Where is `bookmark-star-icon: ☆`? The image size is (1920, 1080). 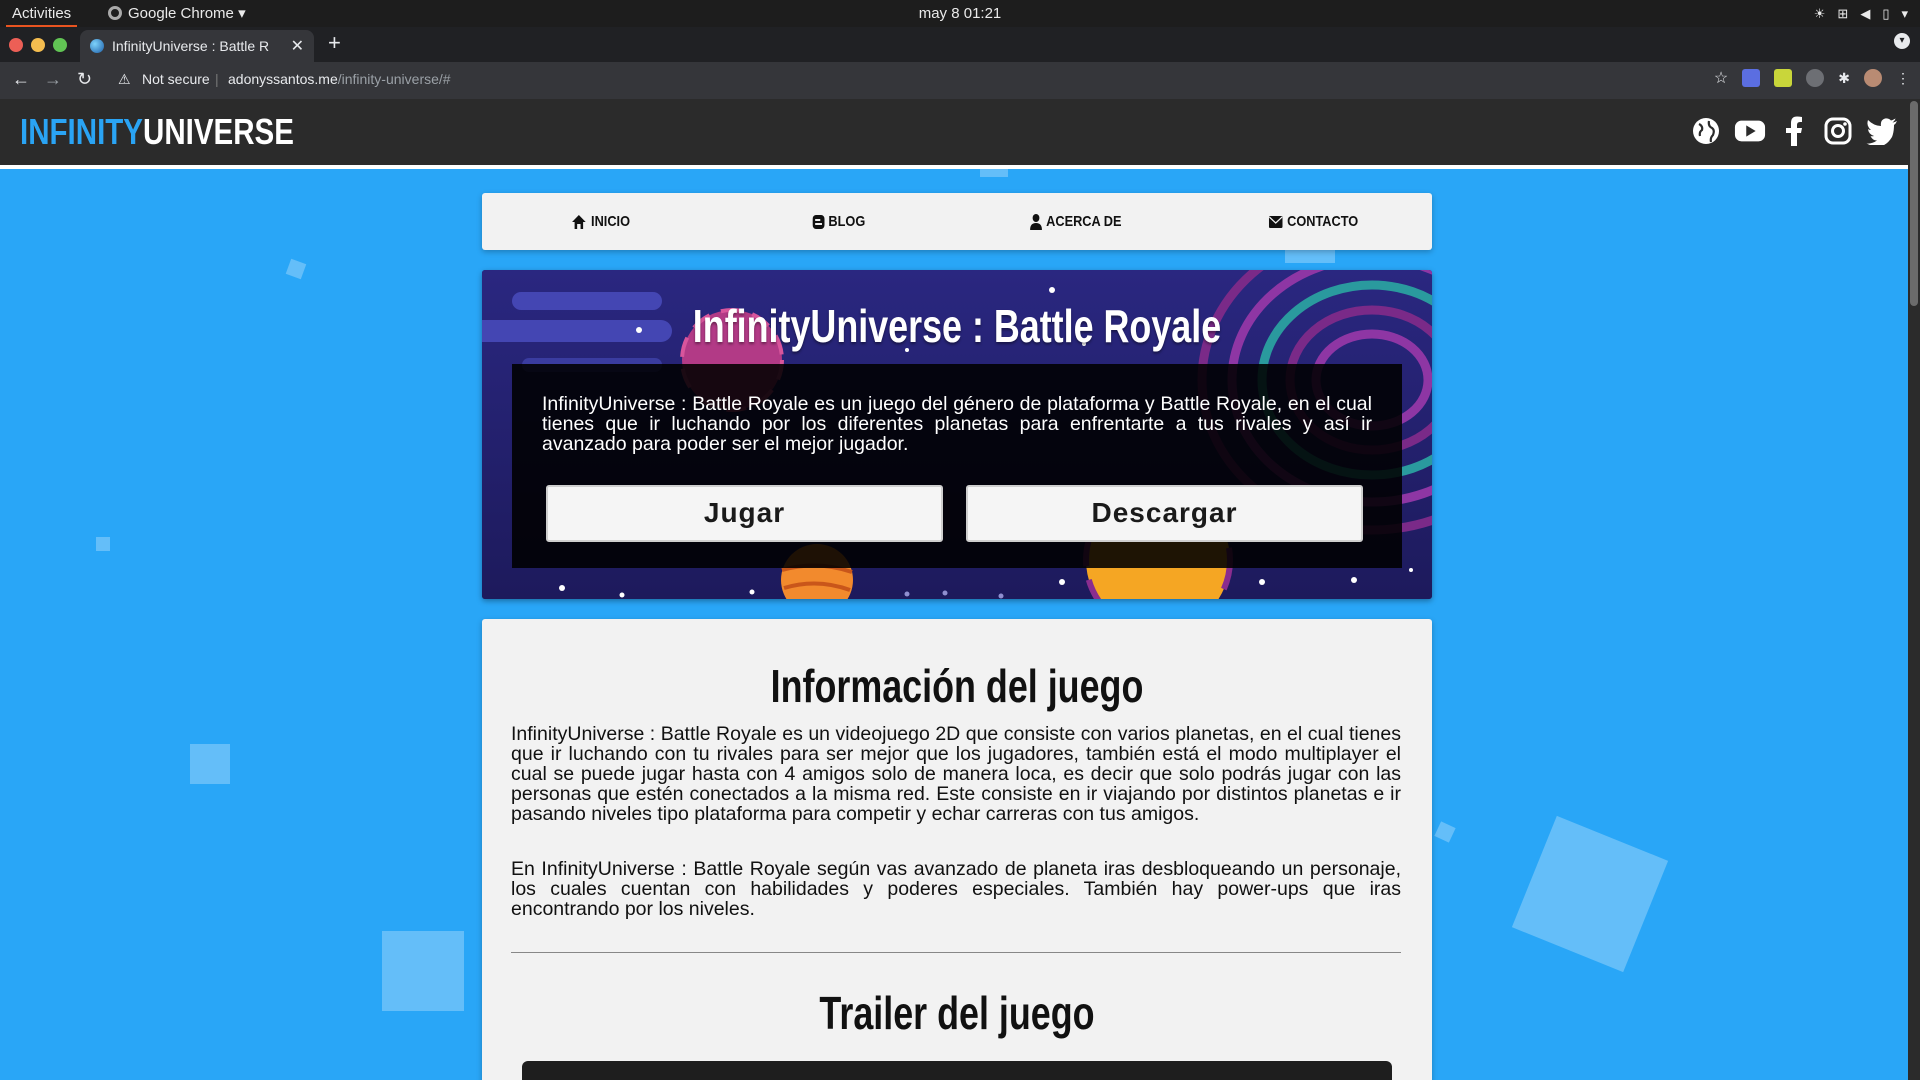
bookmark-star-icon: ☆ is located at coordinates (1721, 78).